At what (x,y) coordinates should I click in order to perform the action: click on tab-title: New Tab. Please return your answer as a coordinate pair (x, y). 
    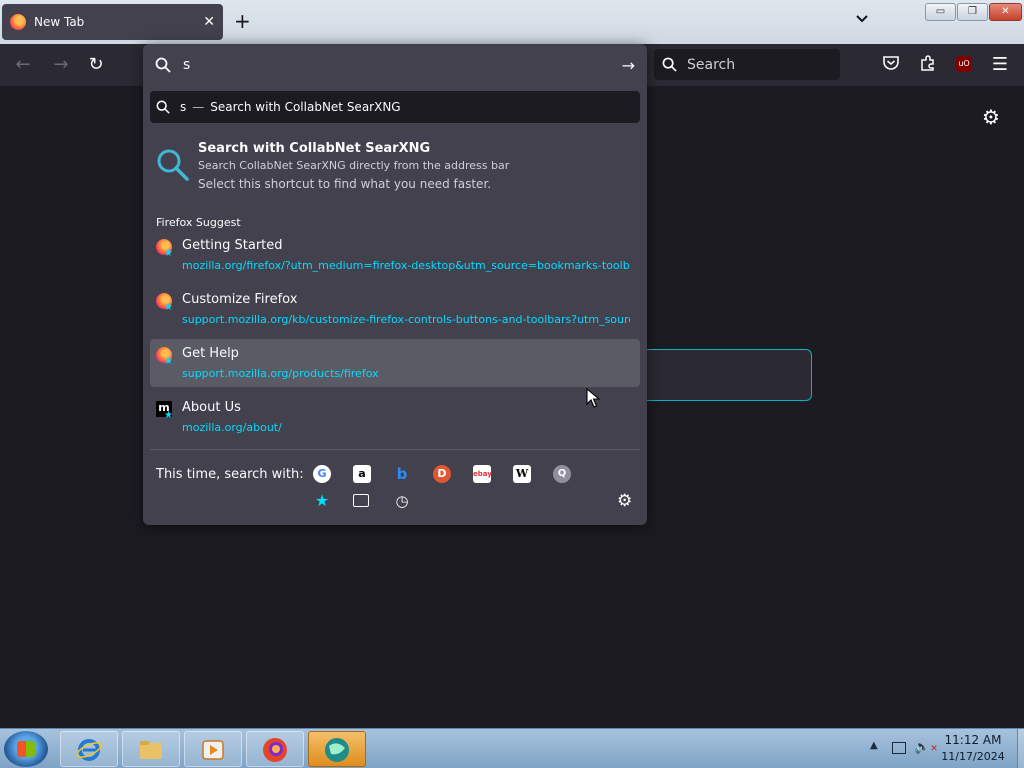
    Looking at the image, I should click on (59, 22).